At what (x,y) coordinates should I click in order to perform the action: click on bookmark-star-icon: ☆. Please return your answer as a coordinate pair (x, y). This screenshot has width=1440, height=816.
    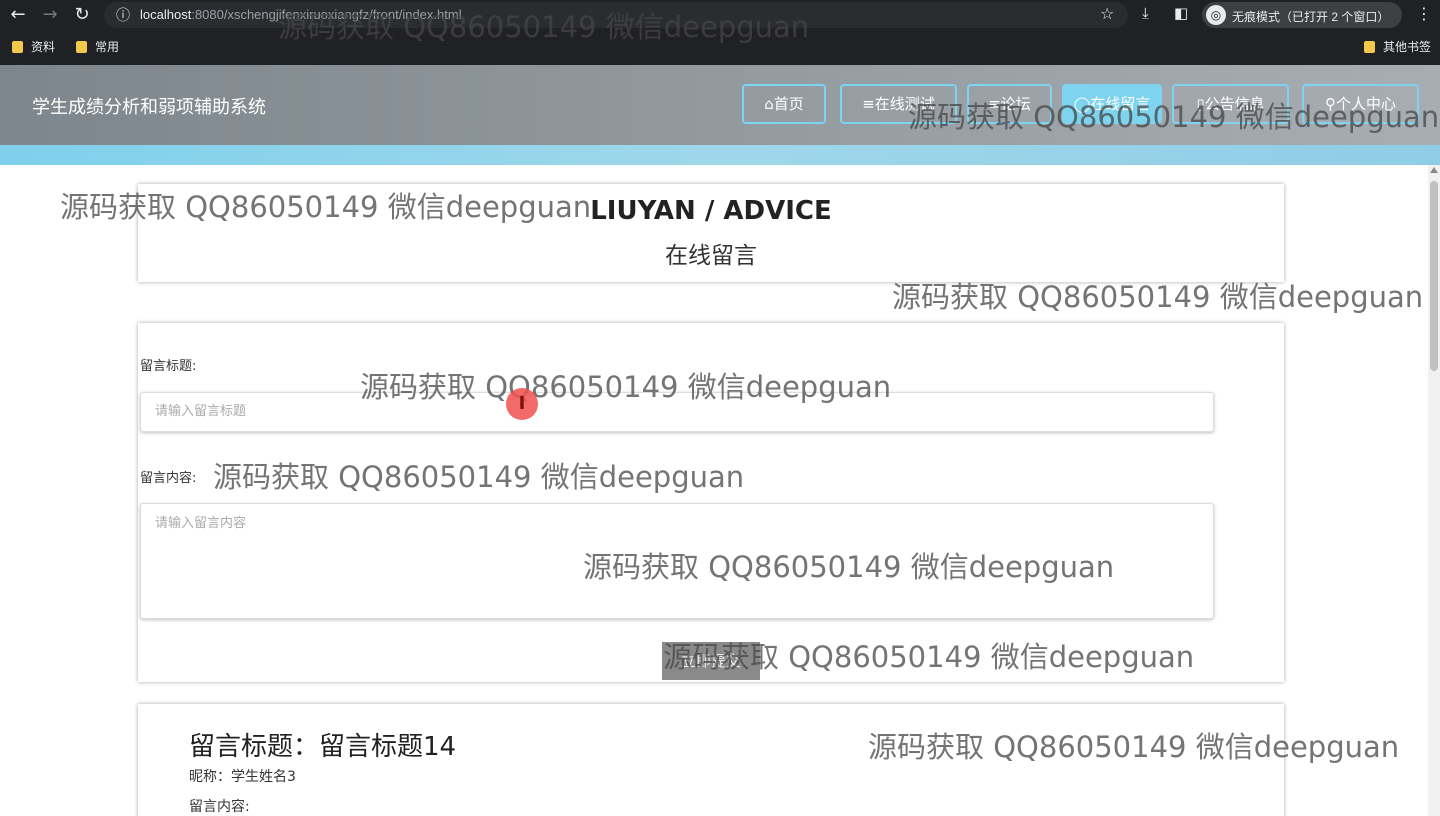
    Looking at the image, I should click on (1107, 13).